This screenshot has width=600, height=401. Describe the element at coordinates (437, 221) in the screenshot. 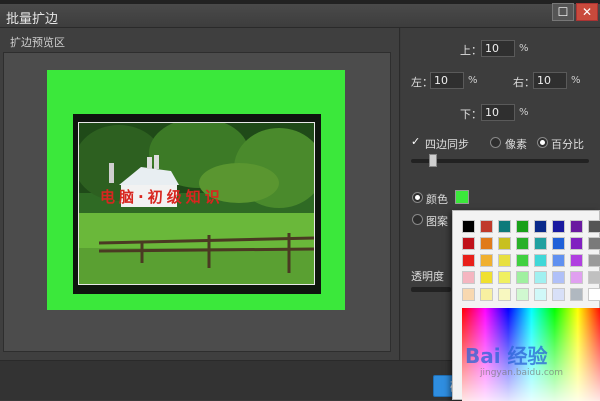

I see `pattern-label: 图案` at that location.